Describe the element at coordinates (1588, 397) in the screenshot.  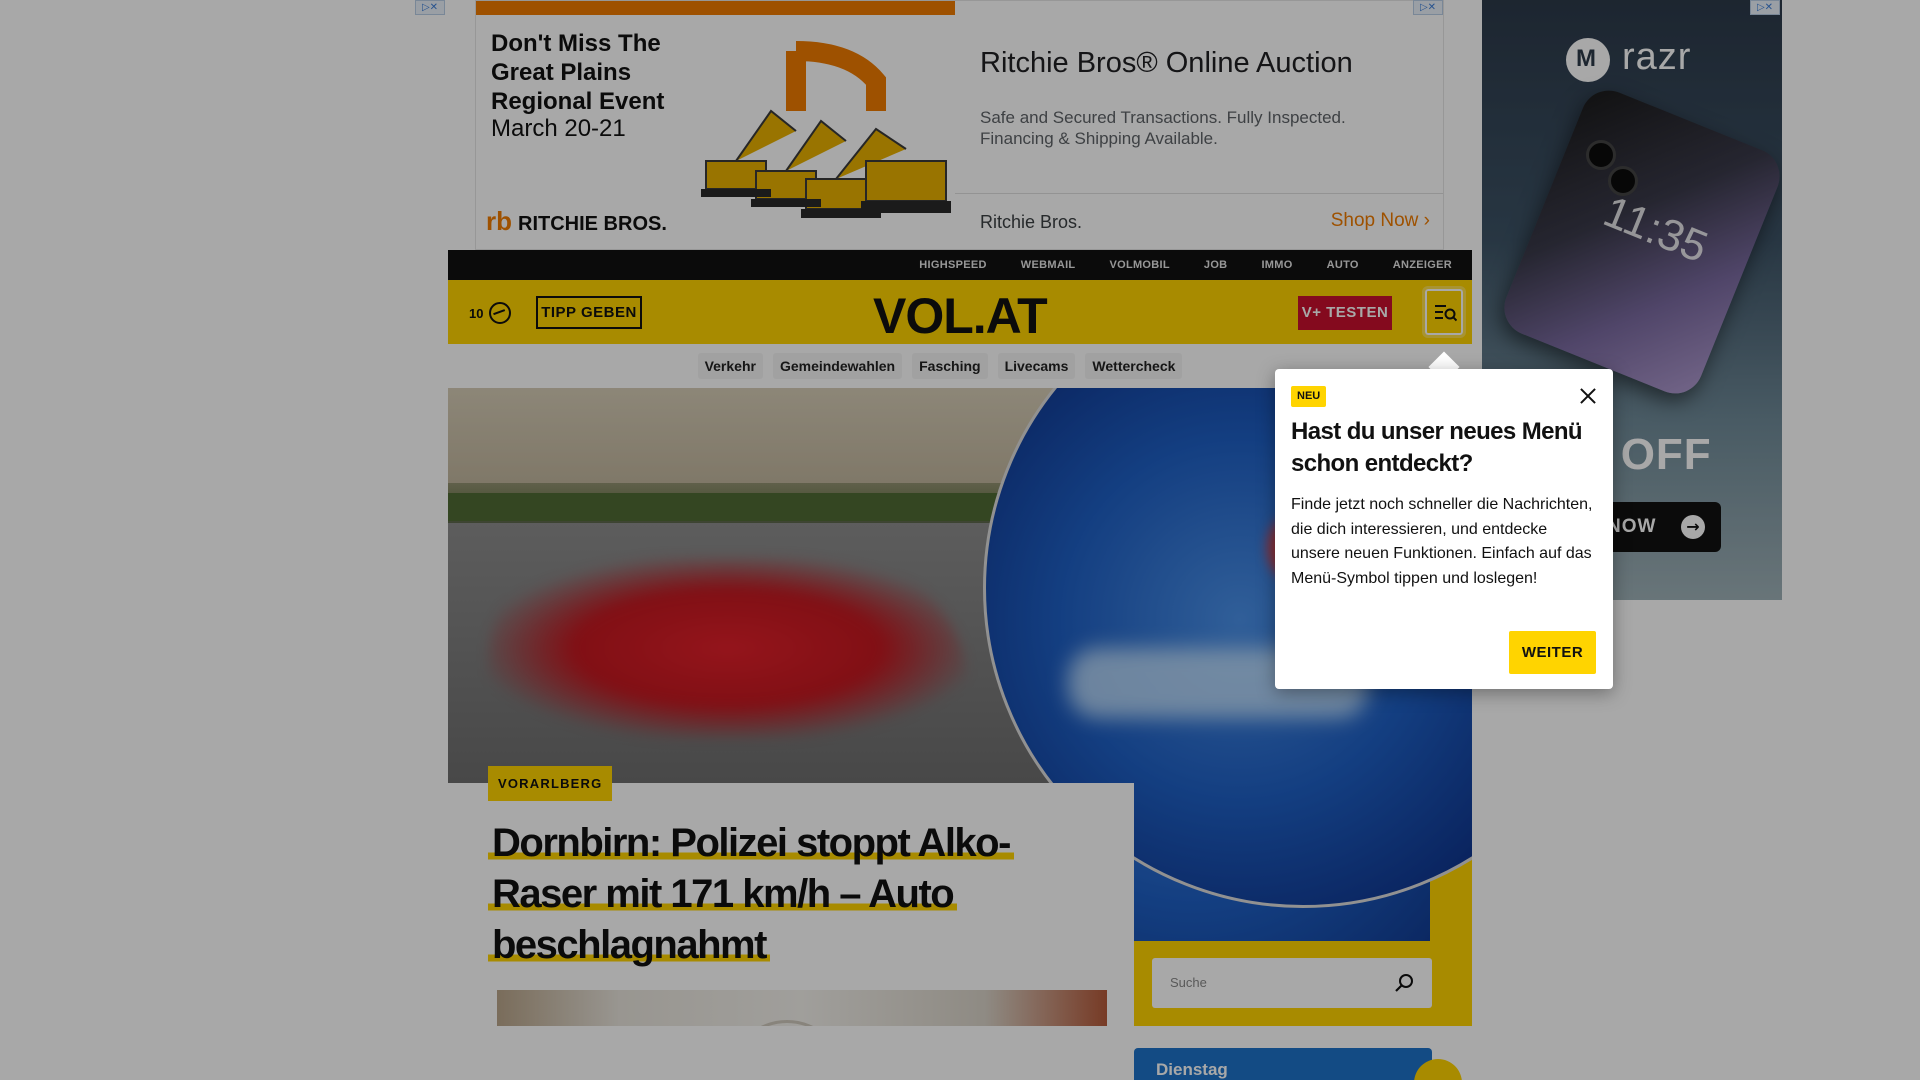
I see `close-icon` at that location.